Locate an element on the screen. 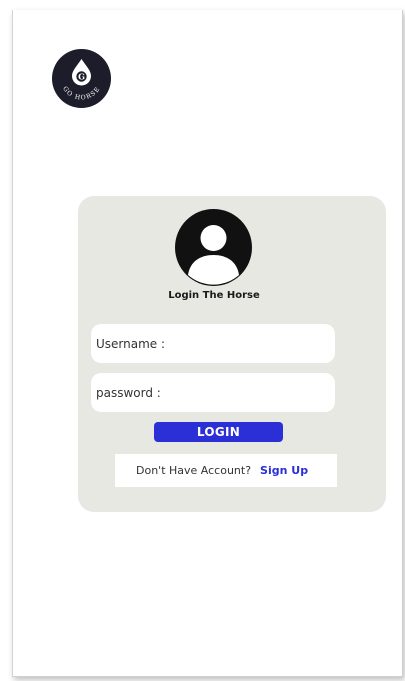  password-field: password : is located at coordinates (213, 392).